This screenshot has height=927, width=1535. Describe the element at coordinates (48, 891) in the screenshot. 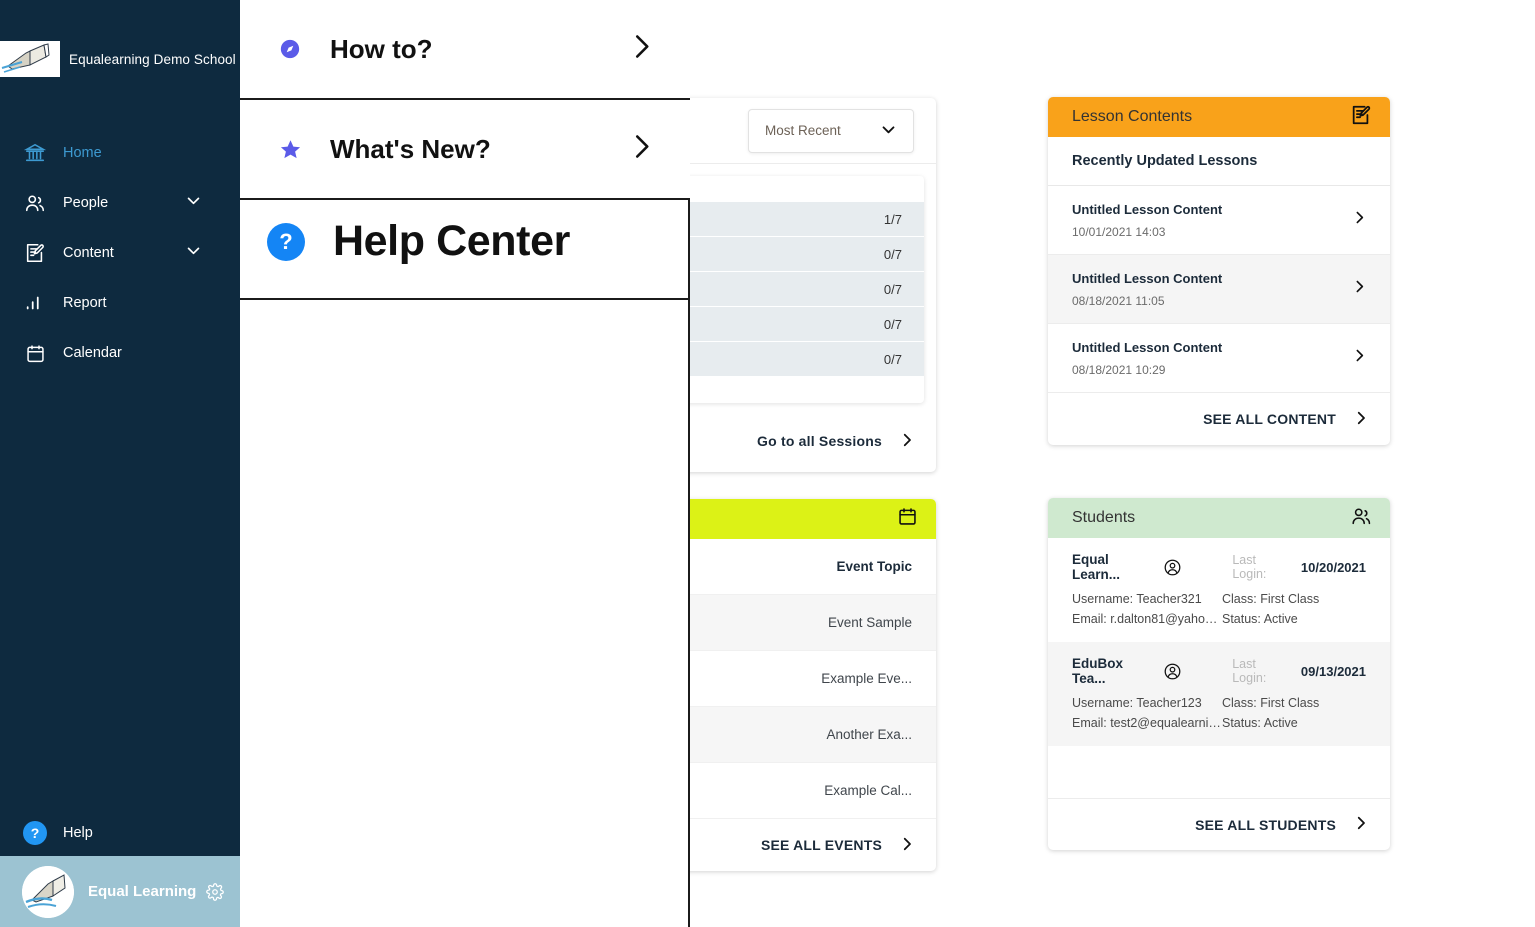

I see `avatar` at that location.